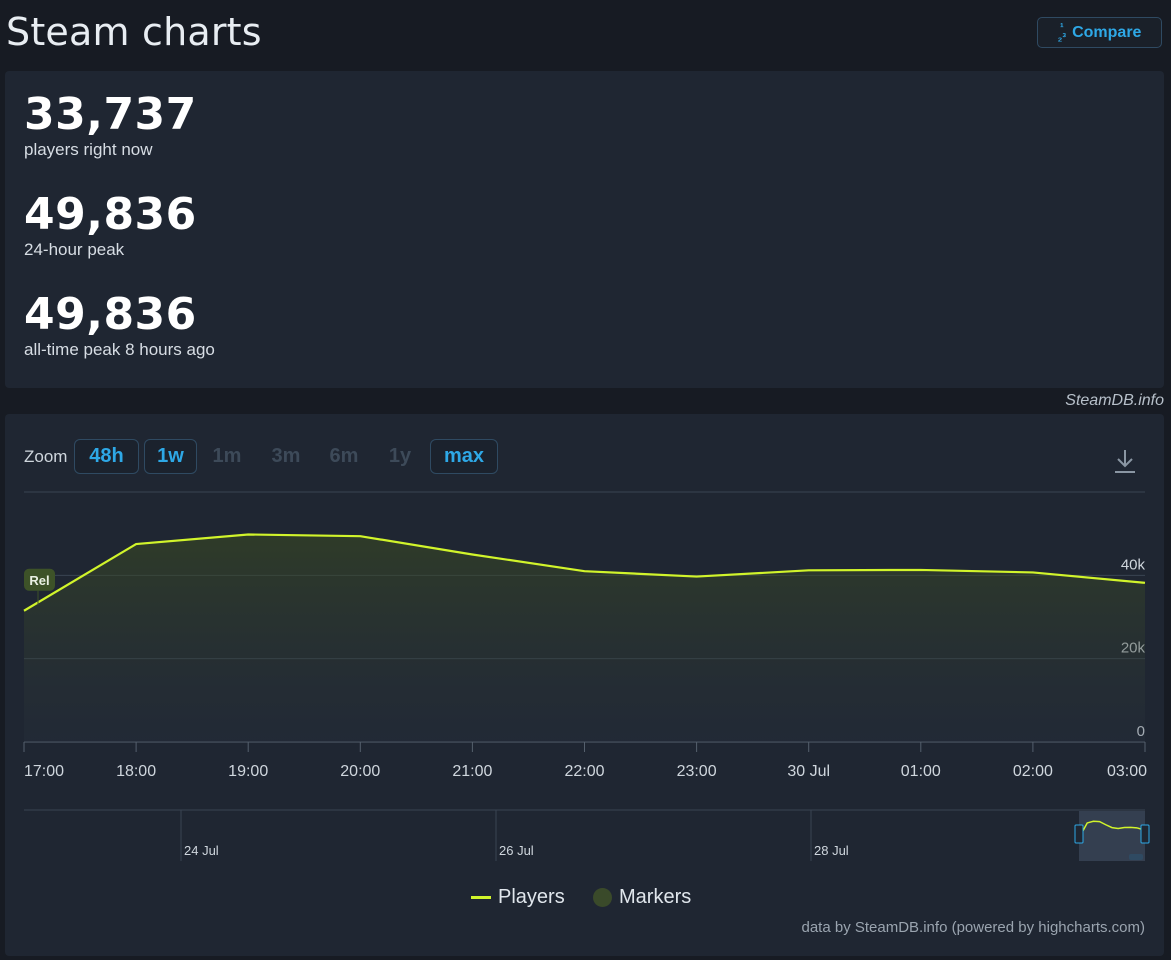 The width and height of the screenshot is (1171, 960). Describe the element at coordinates (1145, 834) in the screenshot. I see `navigator-right-handle` at that location.